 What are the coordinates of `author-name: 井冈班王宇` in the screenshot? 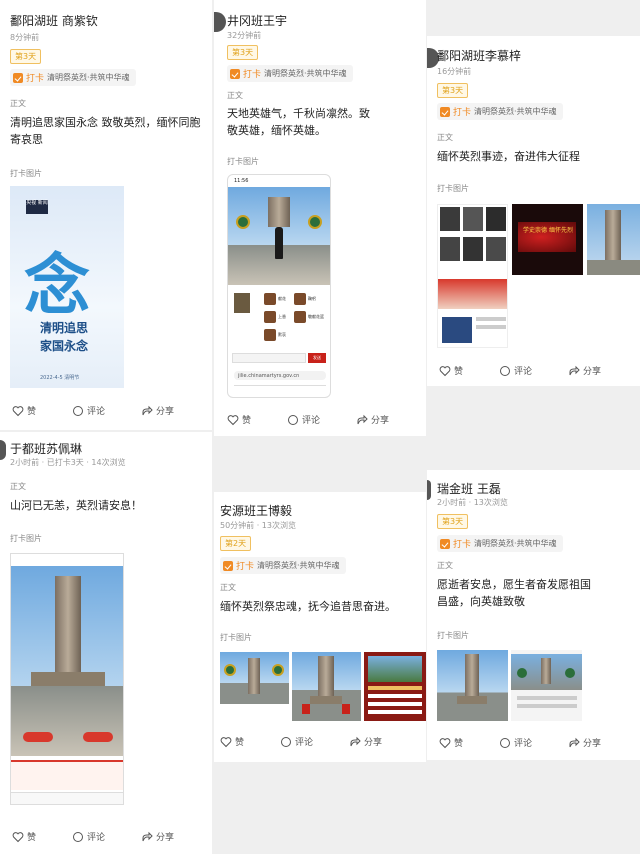 It's located at (257, 20).